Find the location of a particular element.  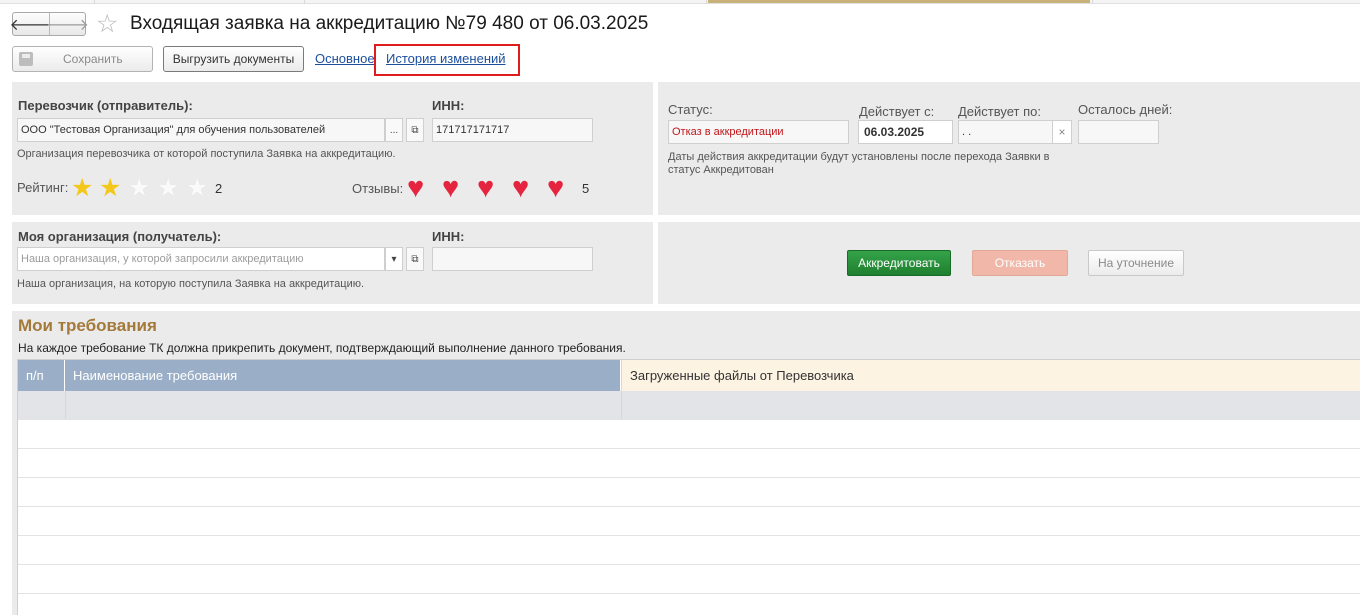

favorite-star-icon: ☆ is located at coordinates (107, 24).